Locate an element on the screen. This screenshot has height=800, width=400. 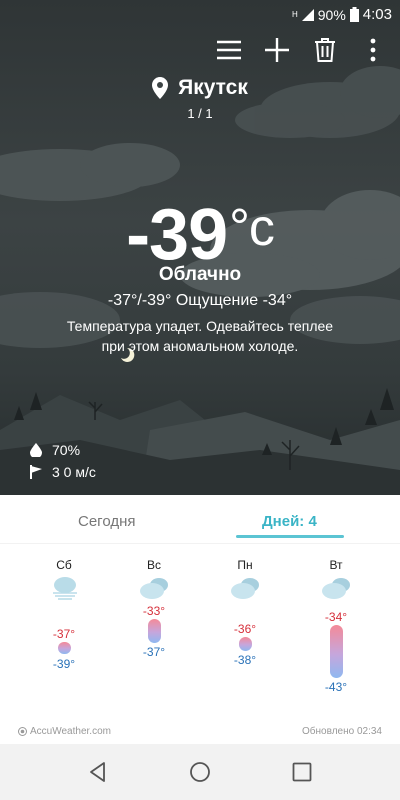
menu-button is located at coordinates (229, 50).